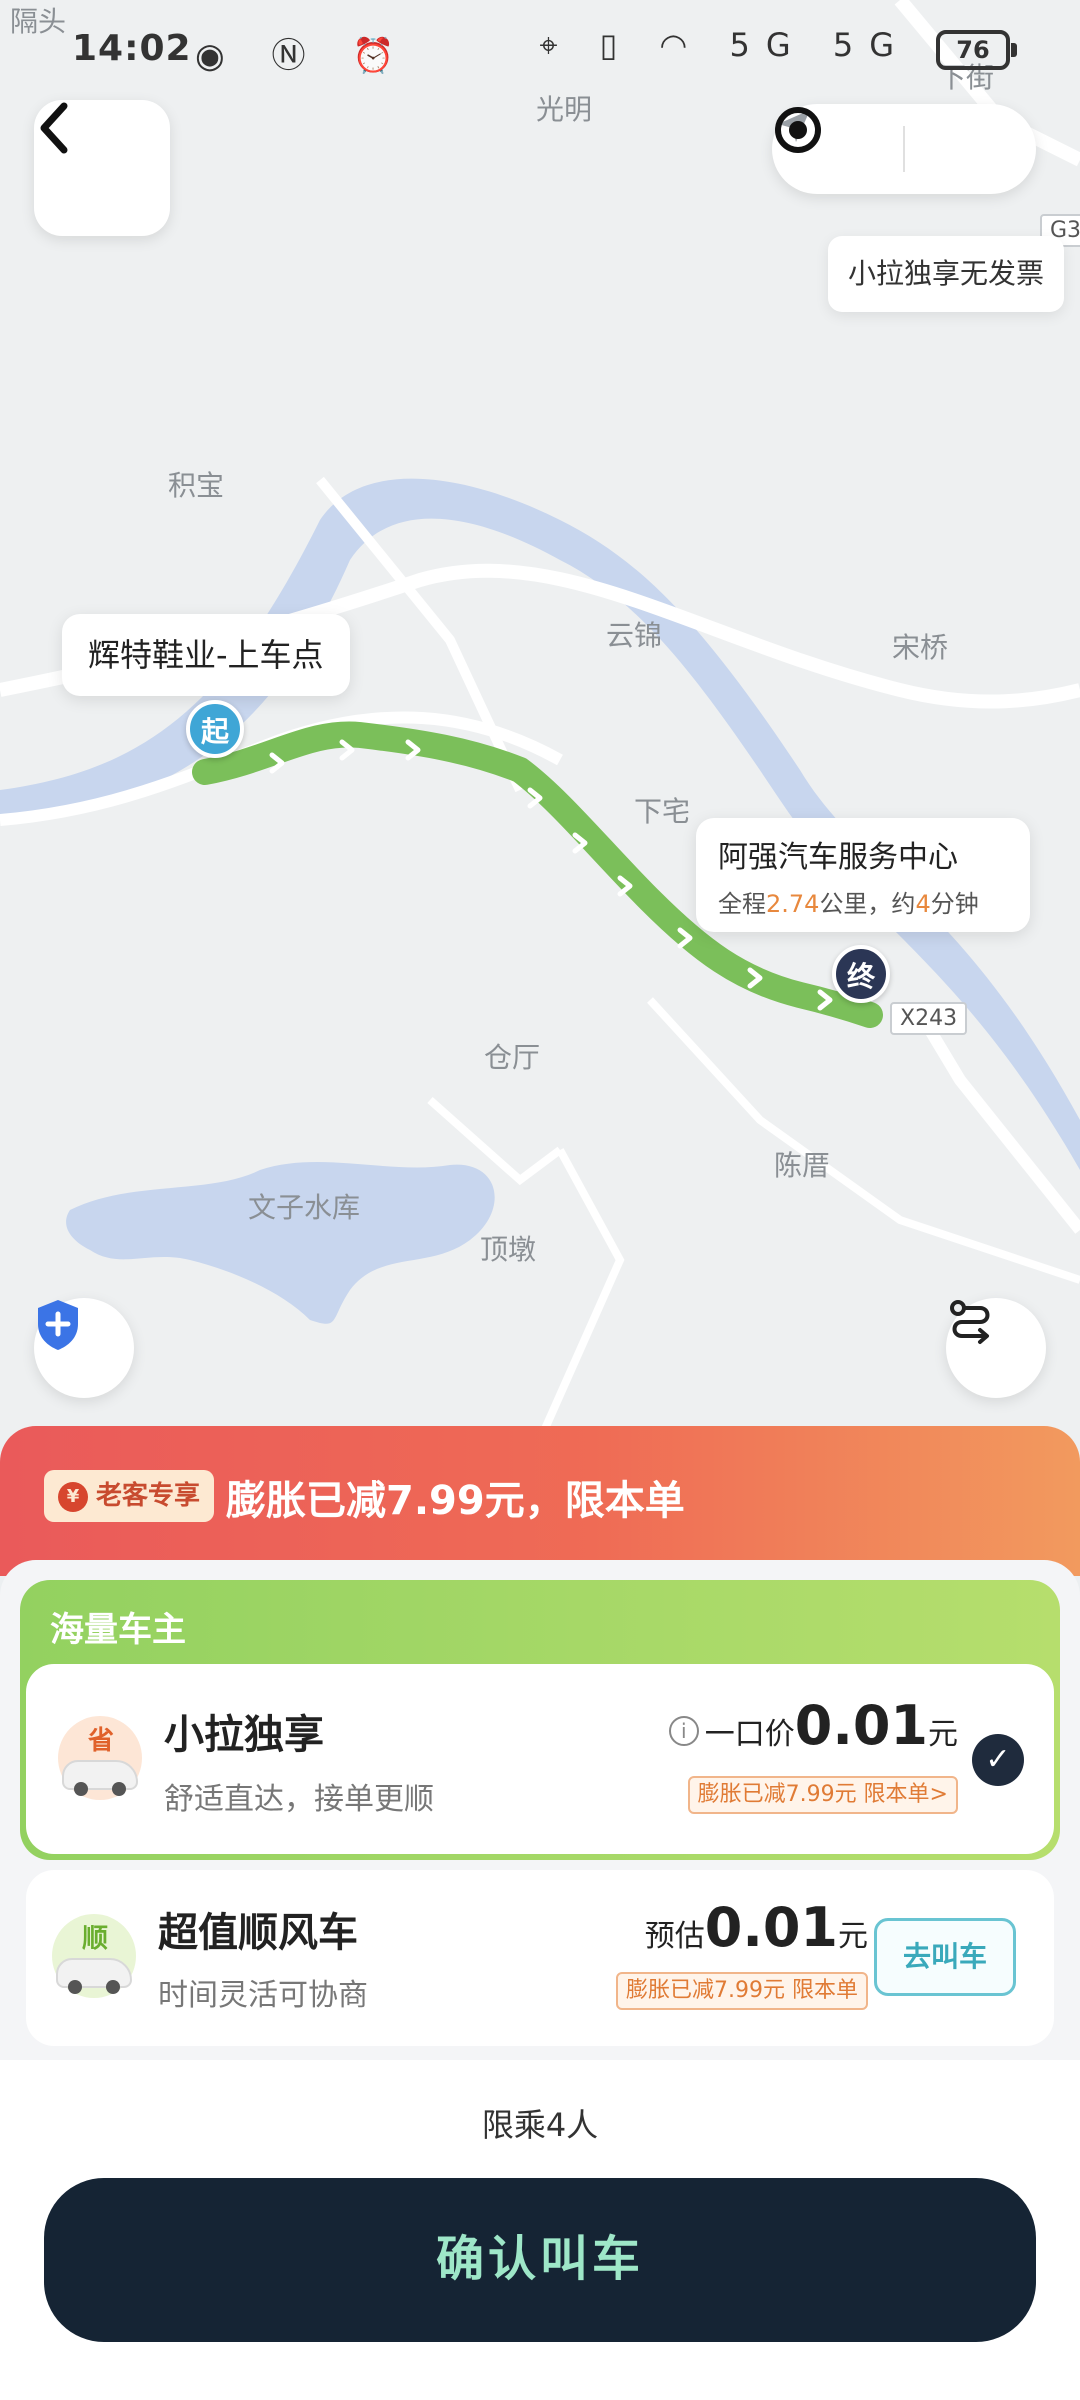 This screenshot has height=2400, width=1080. What do you see at coordinates (580, 1294) in the screenshot?
I see `road` at bounding box center [580, 1294].